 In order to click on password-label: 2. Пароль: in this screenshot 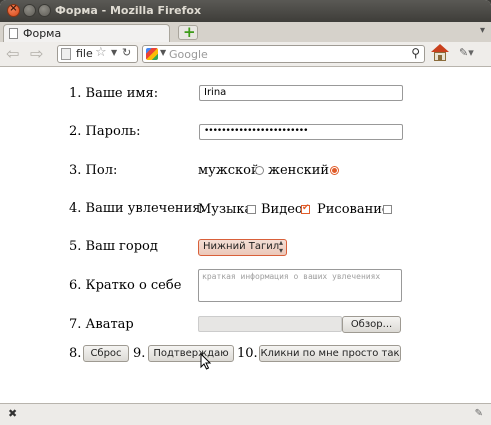, I will do `click(105, 131)`.